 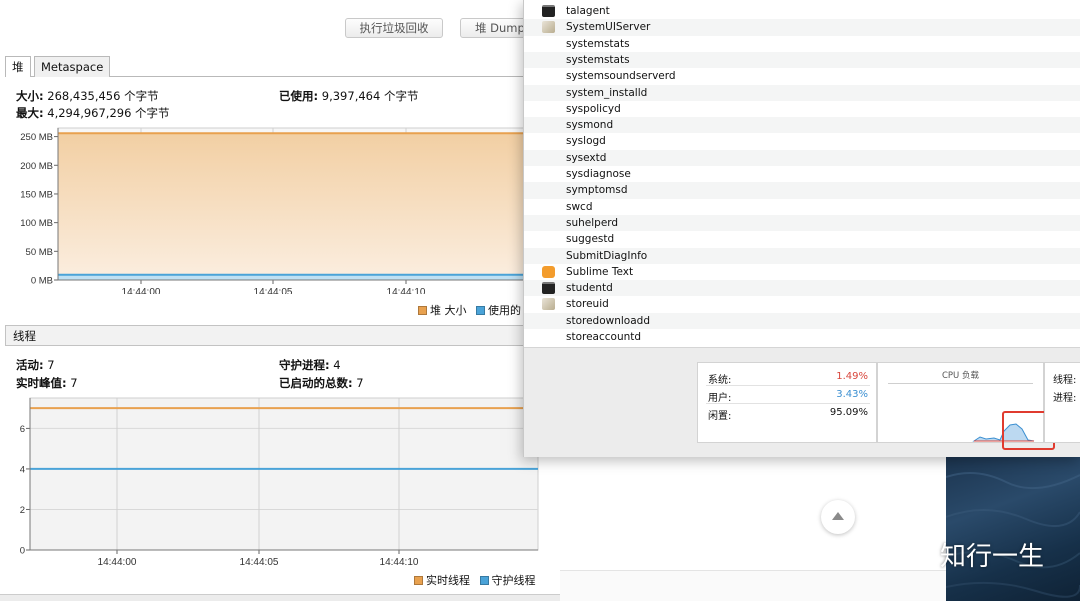 I want to click on heap-size-swatch, so click(x=422, y=310).